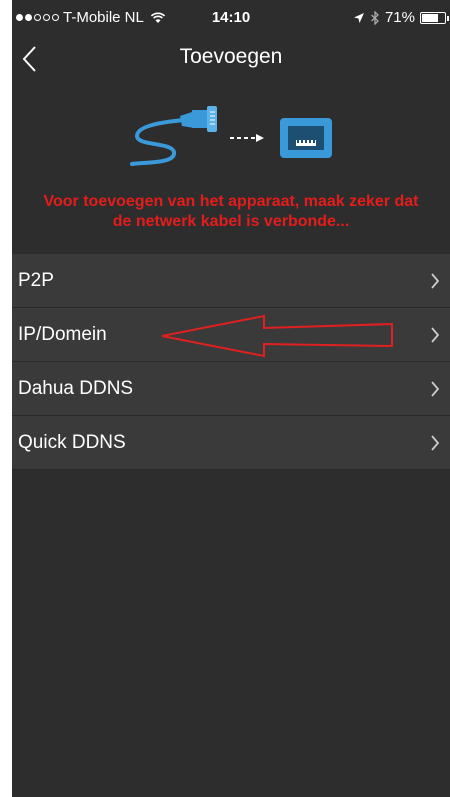 The height and width of the screenshot is (797, 450). Describe the element at coordinates (72, 442) in the screenshot. I see `list-item-label: Quick DDNS` at that location.